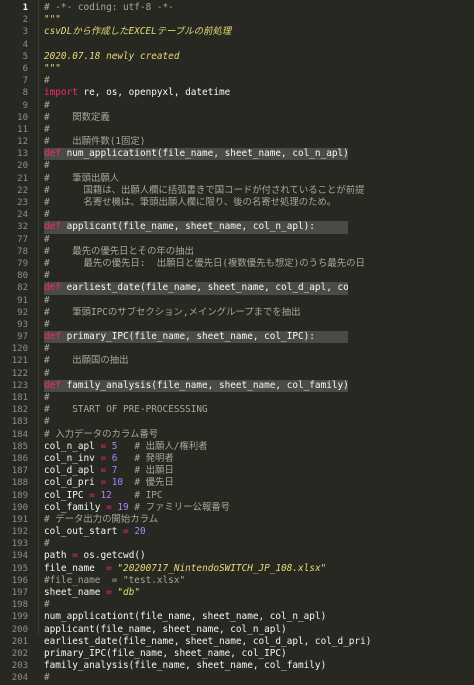  What do you see at coordinates (22, 324) in the screenshot?
I see `line-number: 93` at bounding box center [22, 324].